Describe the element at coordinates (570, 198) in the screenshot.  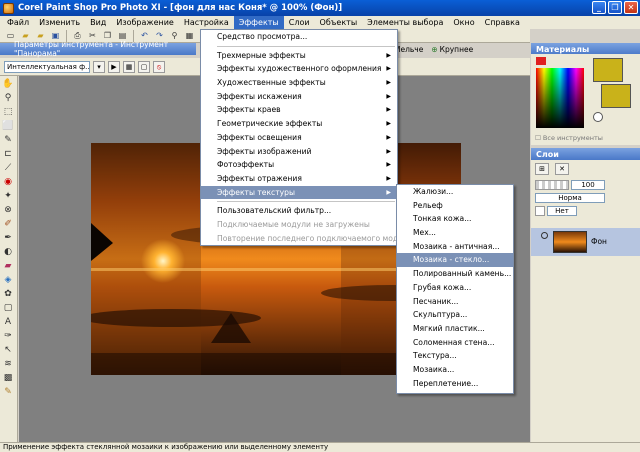
I see `blend-mode-dropdown: Норма` at that location.